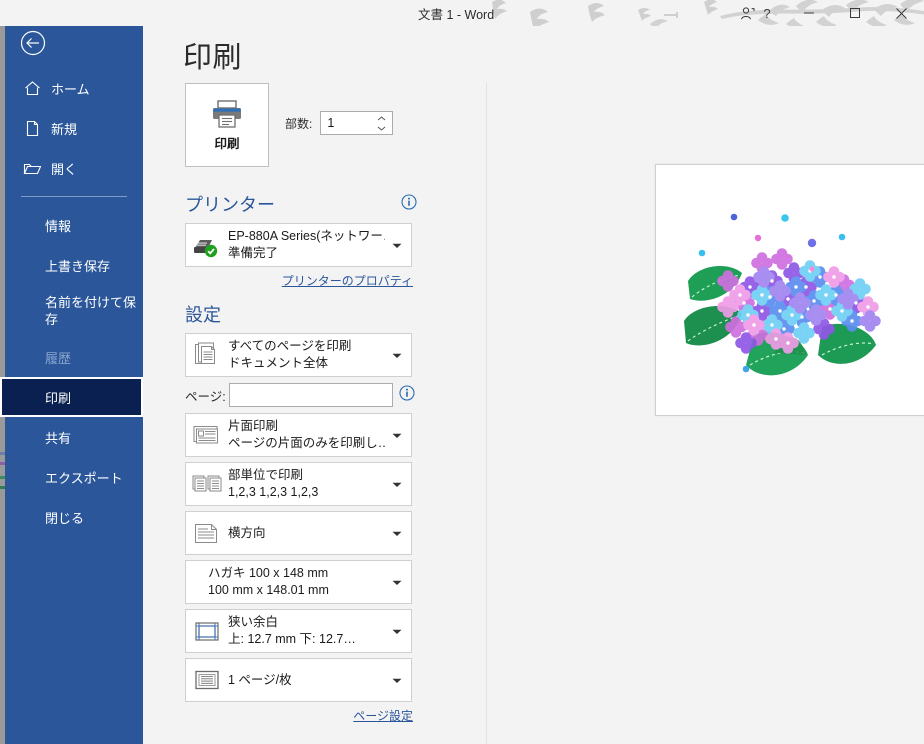 This screenshot has width=924, height=744. I want to click on sidebar-item-print: 印刷, so click(71, 397).